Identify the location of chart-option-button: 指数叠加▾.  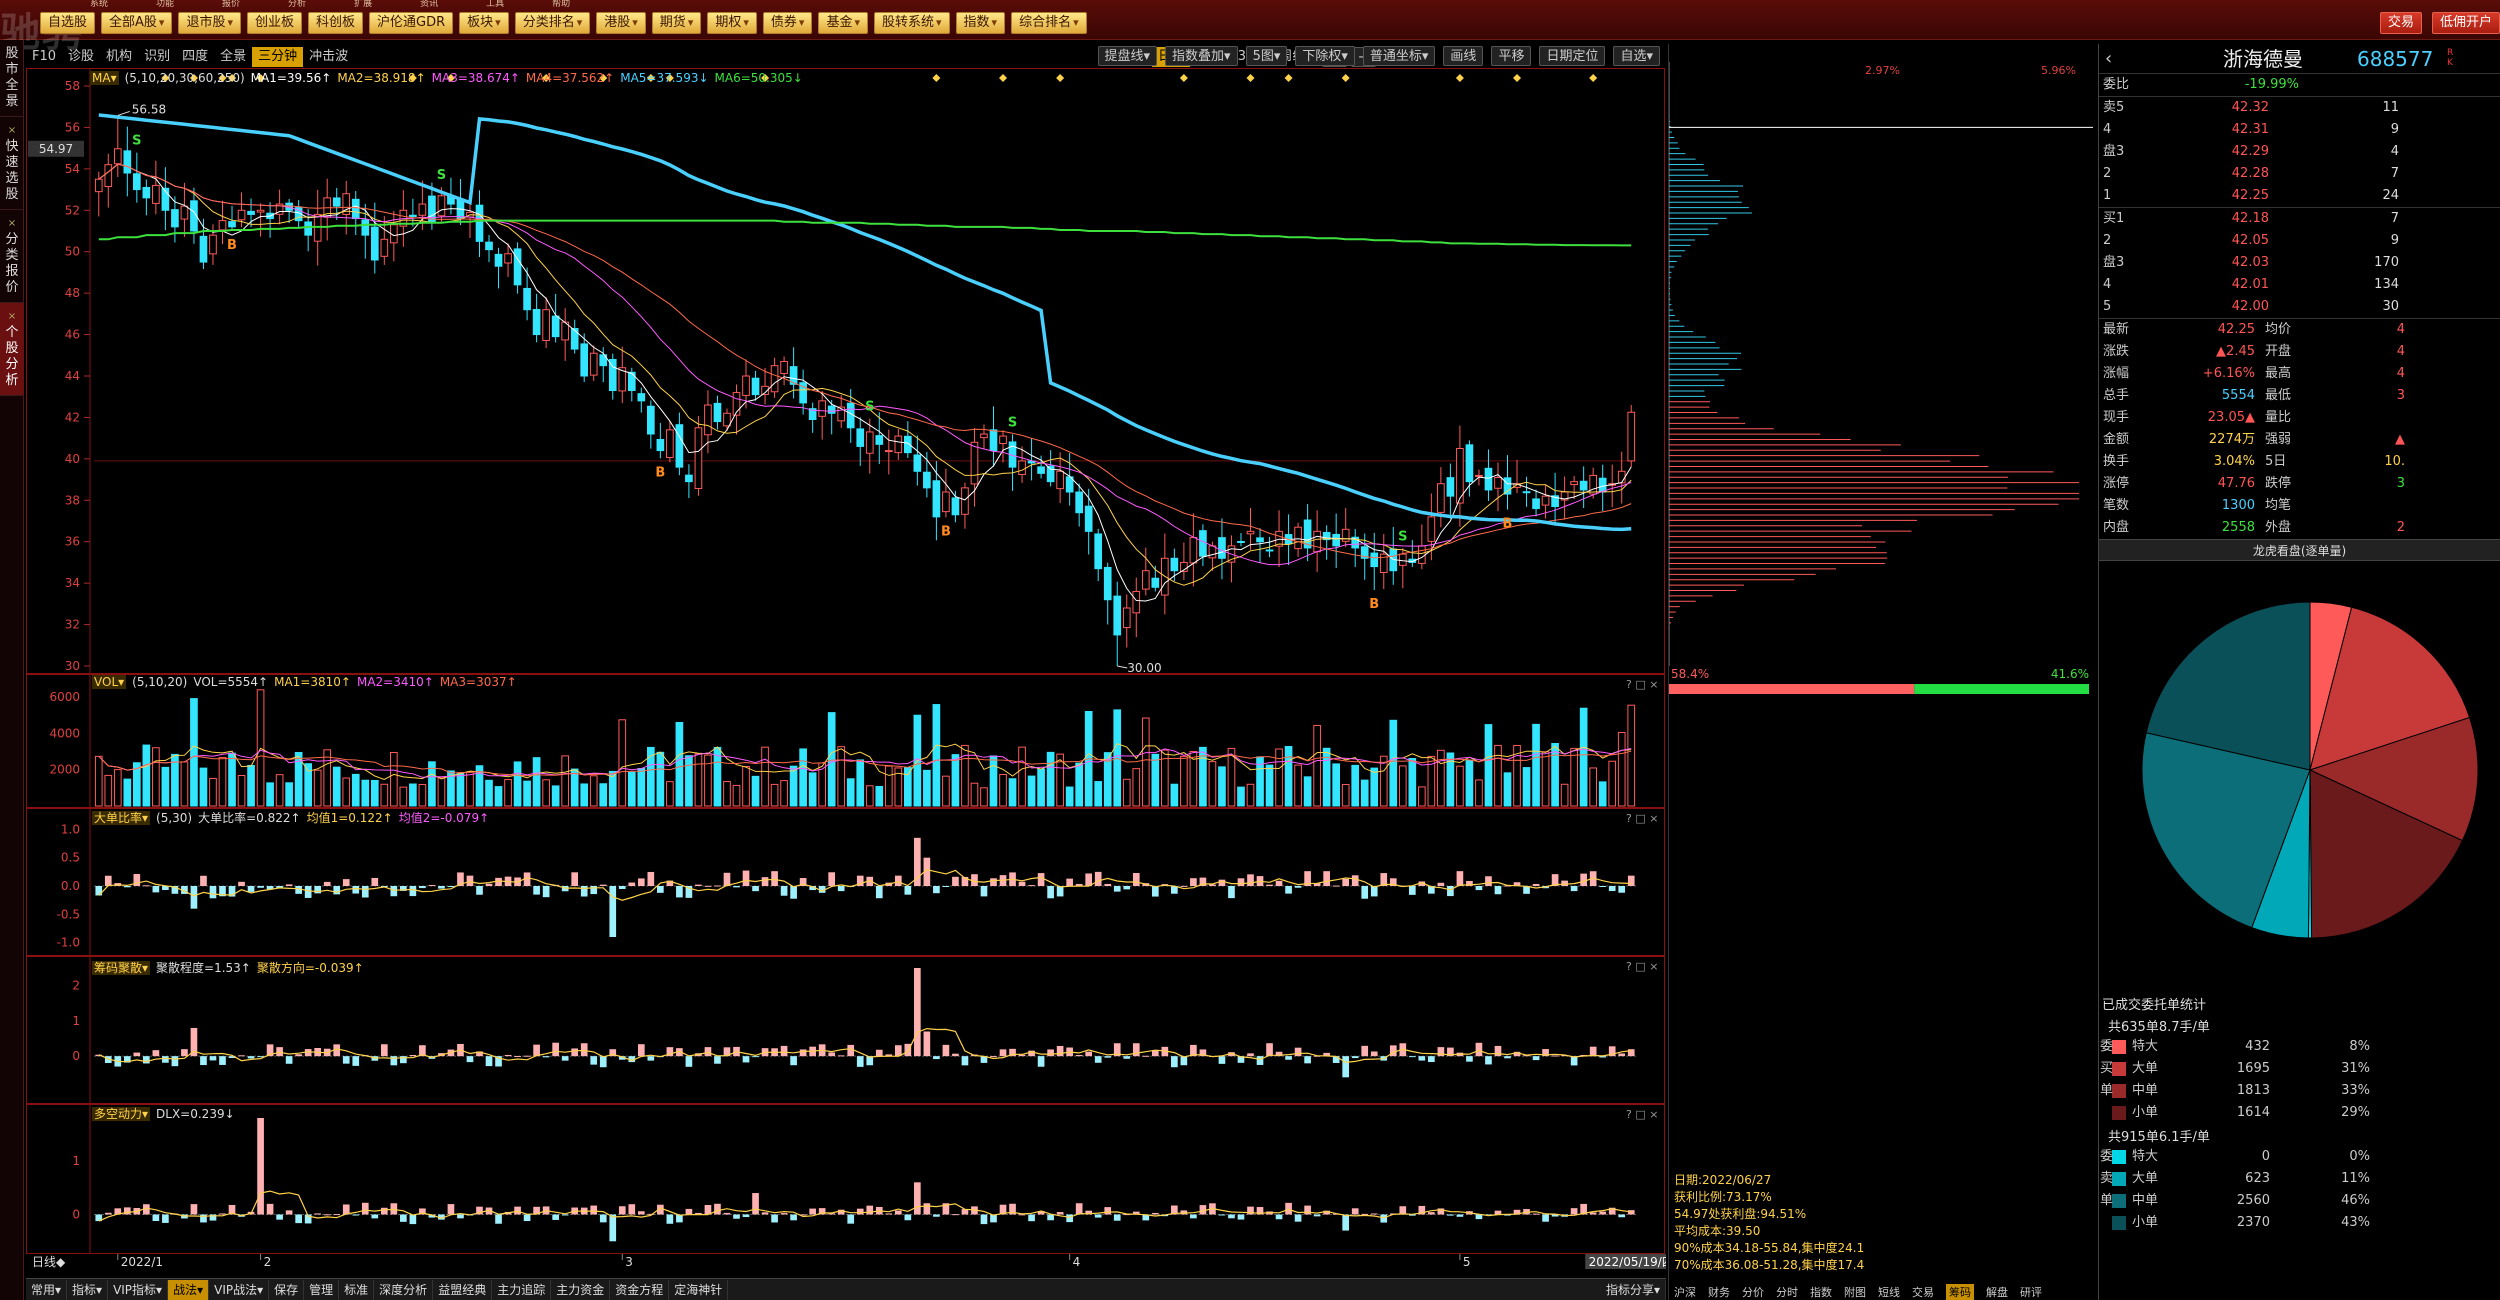
(1201, 56).